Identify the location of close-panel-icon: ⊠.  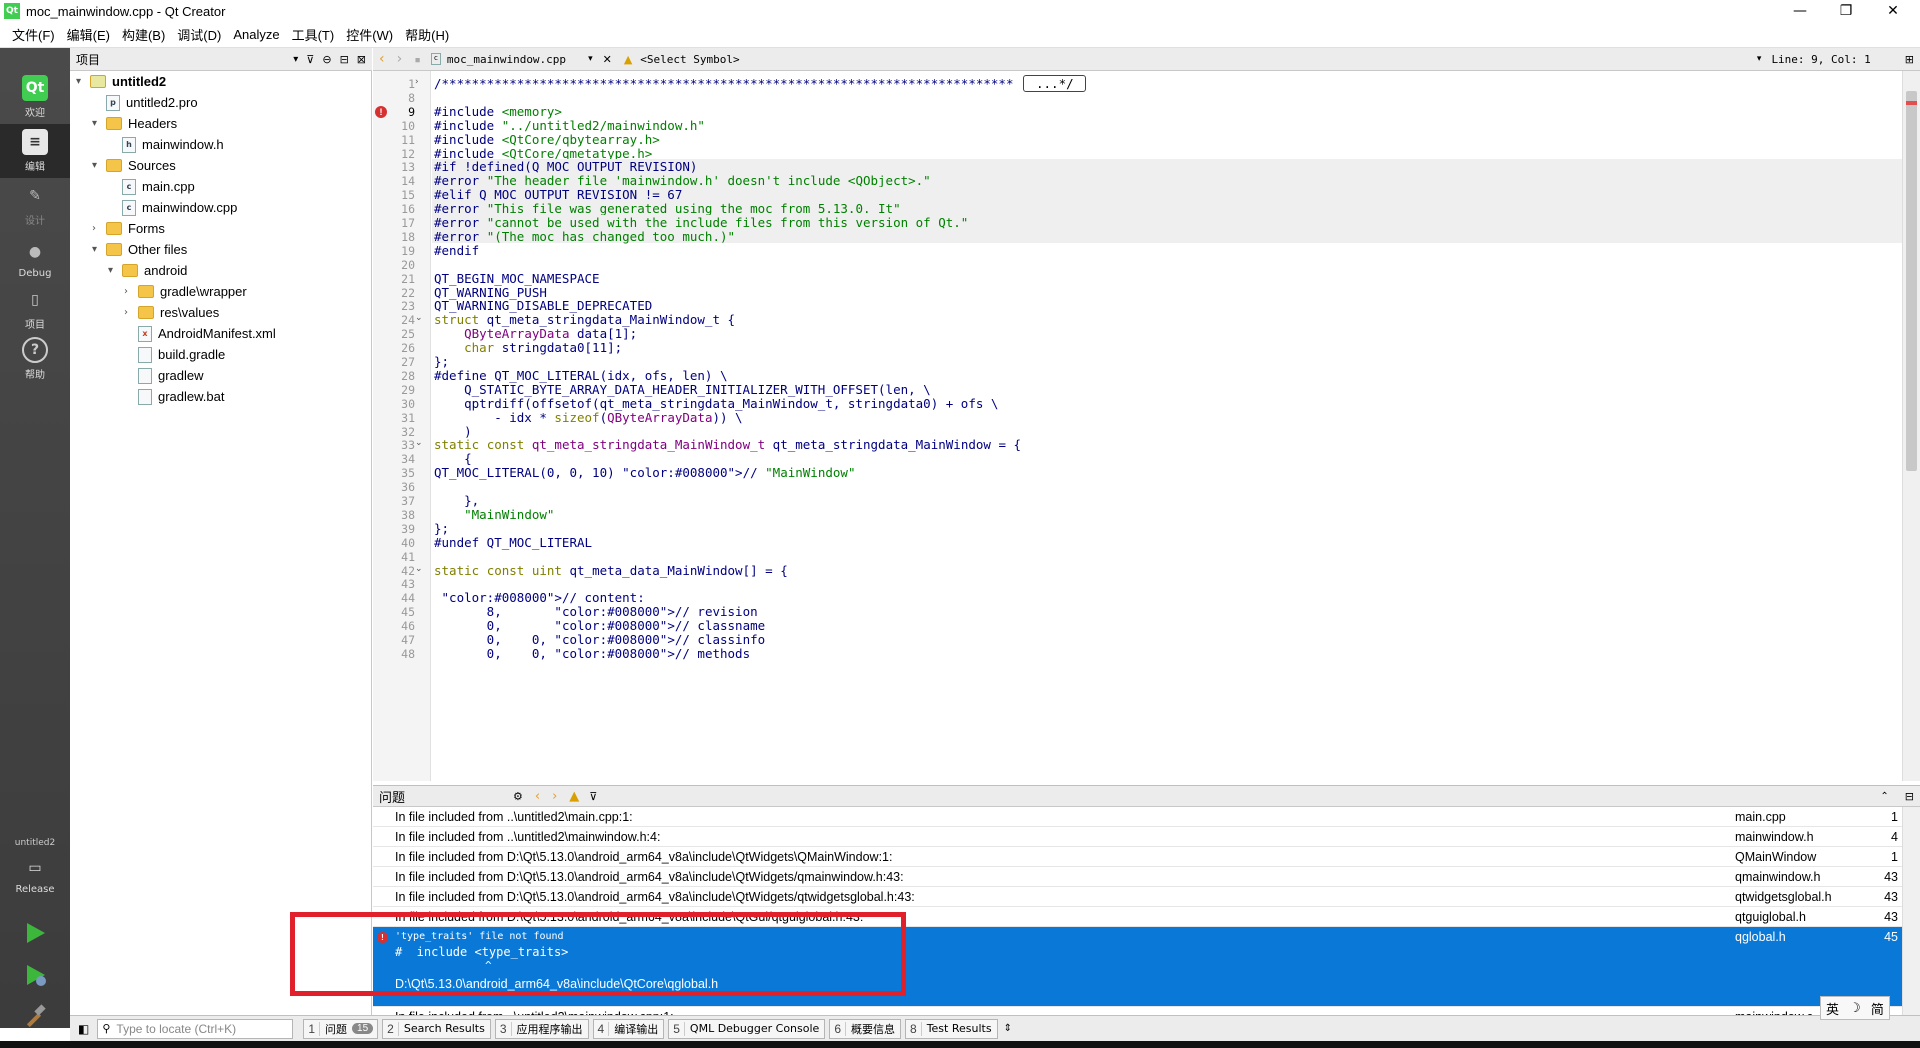
(361, 59).